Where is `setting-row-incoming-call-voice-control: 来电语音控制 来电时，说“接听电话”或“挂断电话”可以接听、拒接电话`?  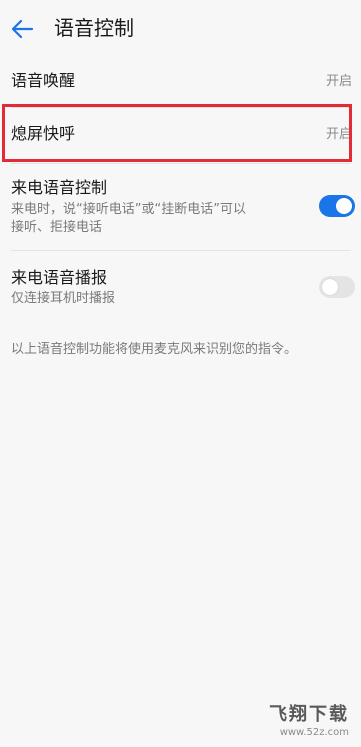 setting-row-incoming-call-voice-control: 来电语音控制 来电时，说“接听电话”或“挂断电话”可以接听、拒接电话 is located at coordinates (180, 207).